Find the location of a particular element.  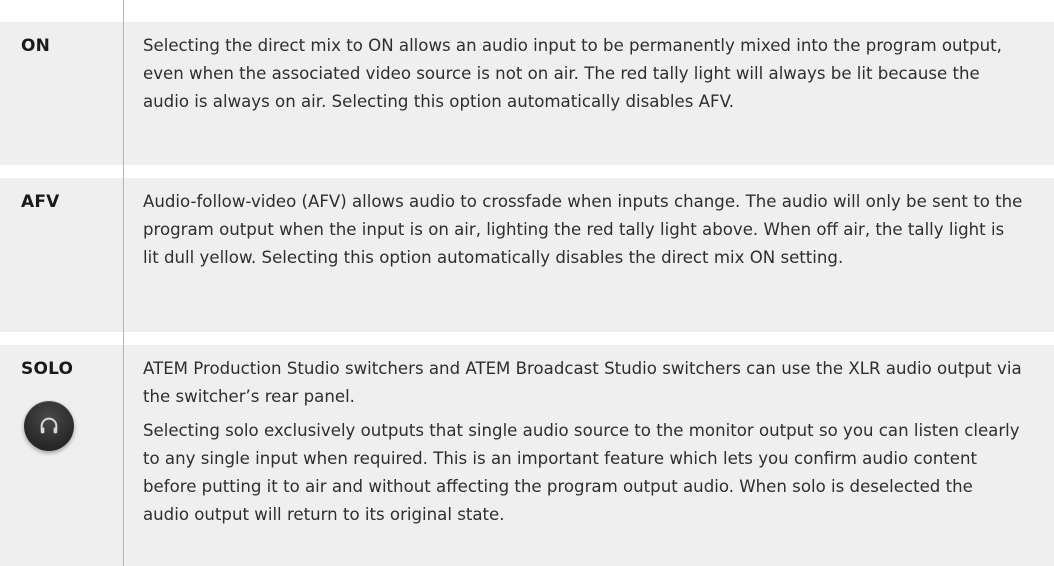

headphones-icon is located at coordinates (49, 425).